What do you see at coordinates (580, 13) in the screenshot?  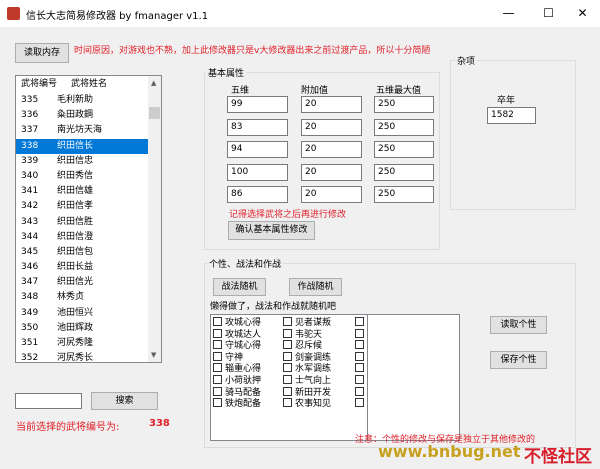 I see `close-button: ✕` at bounding box center [580, 13].